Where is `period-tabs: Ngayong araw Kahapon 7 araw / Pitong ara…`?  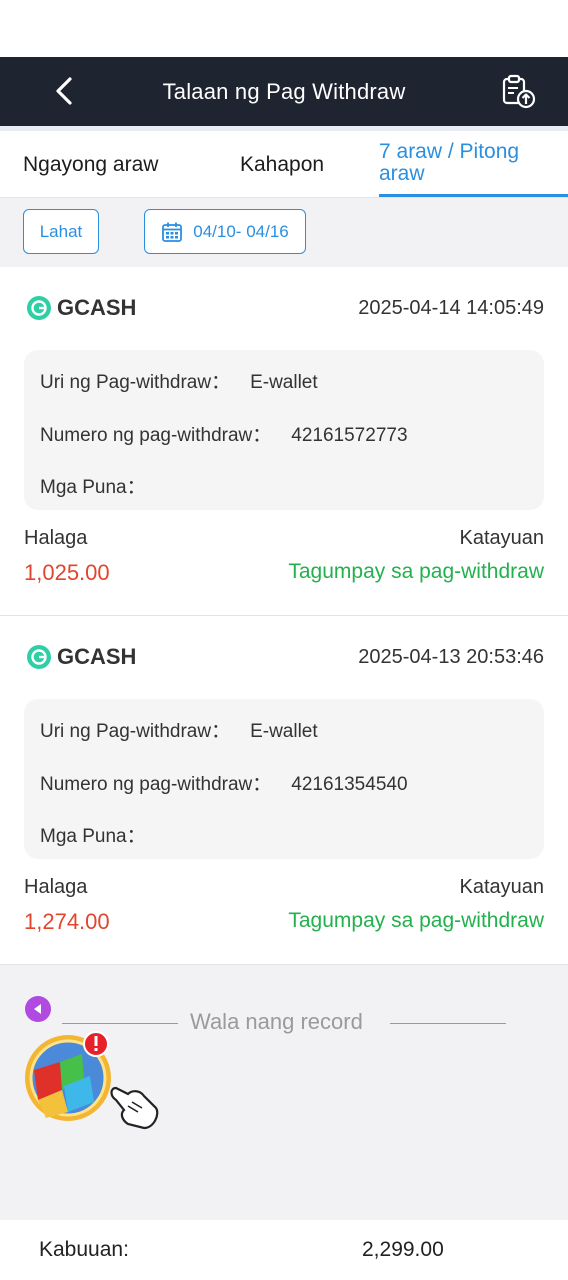 period-tabs: Ngayong araw Kahapon 7 araw / Pitong ara… is located at coordinates (284, 164).